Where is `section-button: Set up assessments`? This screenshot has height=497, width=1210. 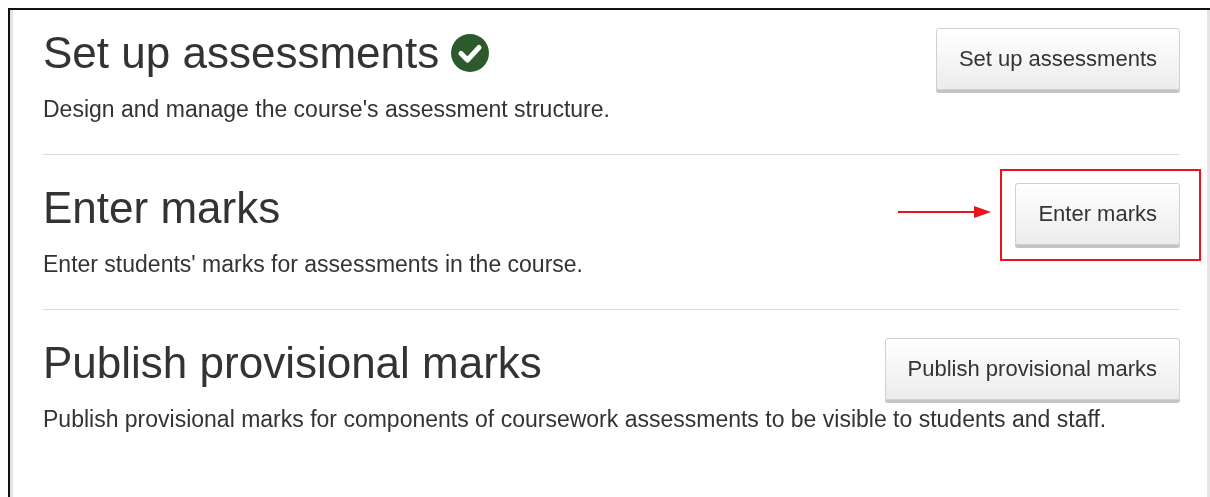 section-button: Set up assessments is located at coordinates (1057, 59).